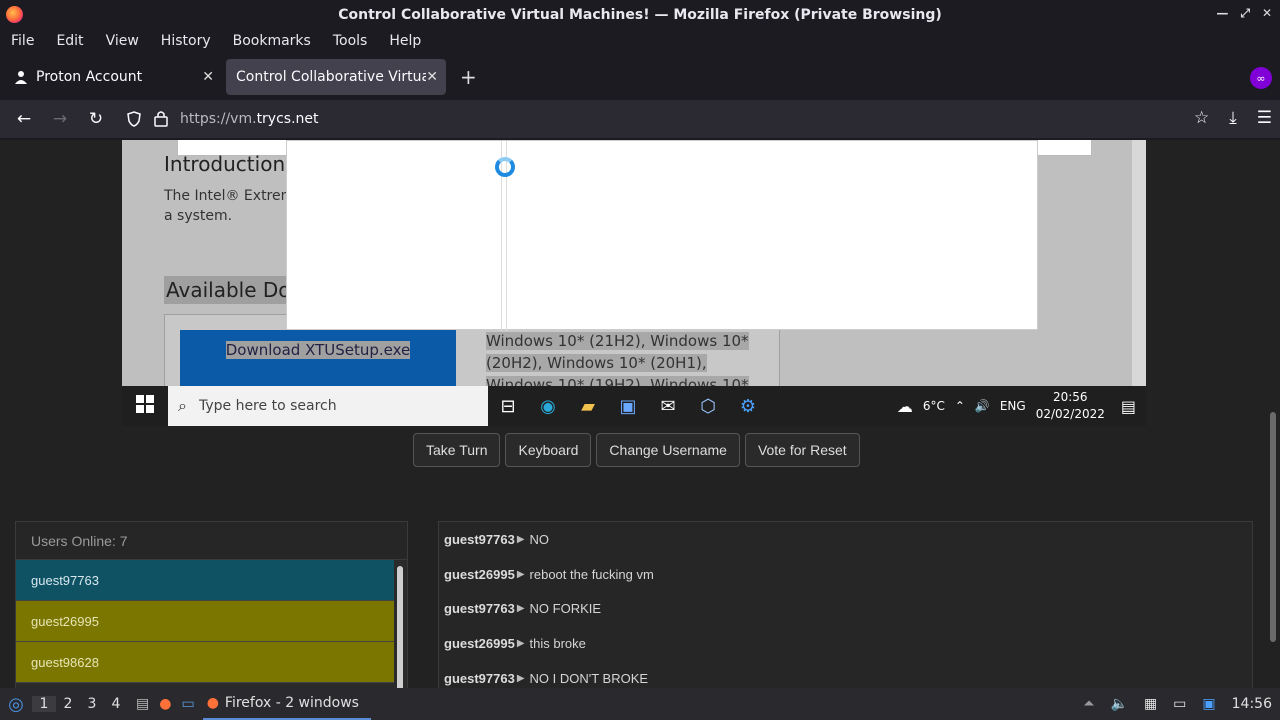 This screenshot has height=720, width=1280. Describe the element at coordinates (122, 41) in the screenshot. I see `menu-view: View` at that location.